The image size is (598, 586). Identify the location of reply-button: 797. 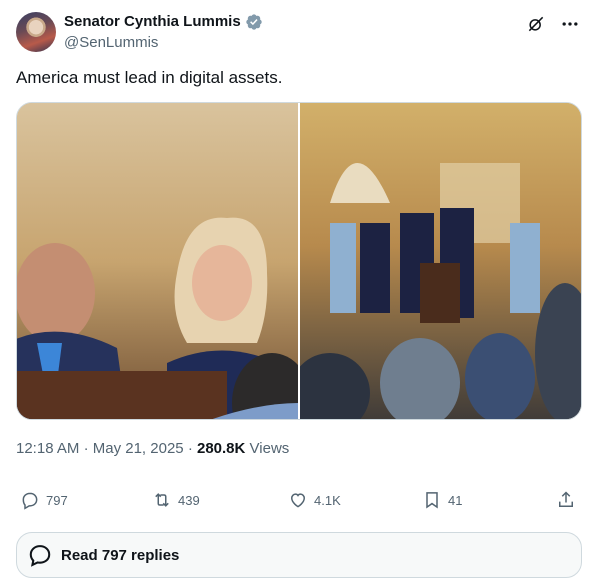
(44, 500).